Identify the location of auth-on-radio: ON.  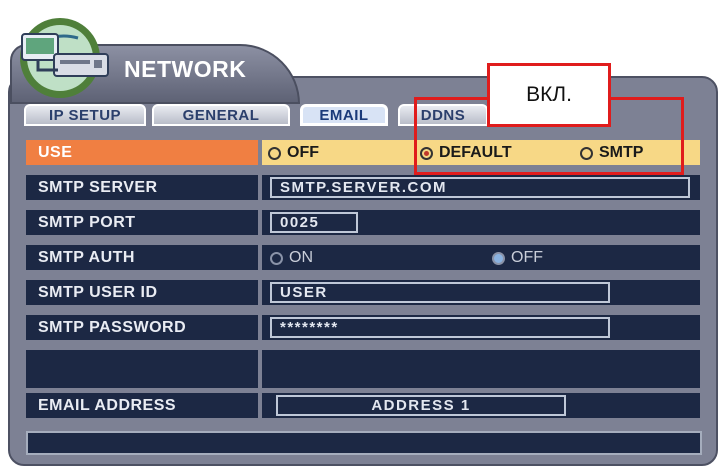
(291, 258).